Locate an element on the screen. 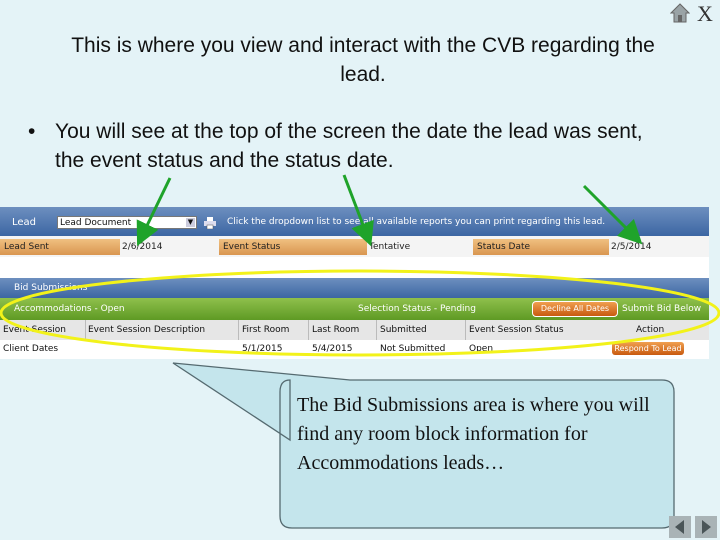 Image resolution: width=720 pixels, height=540 pixels. nav-prev-icon is located at coordinates (680, 527).